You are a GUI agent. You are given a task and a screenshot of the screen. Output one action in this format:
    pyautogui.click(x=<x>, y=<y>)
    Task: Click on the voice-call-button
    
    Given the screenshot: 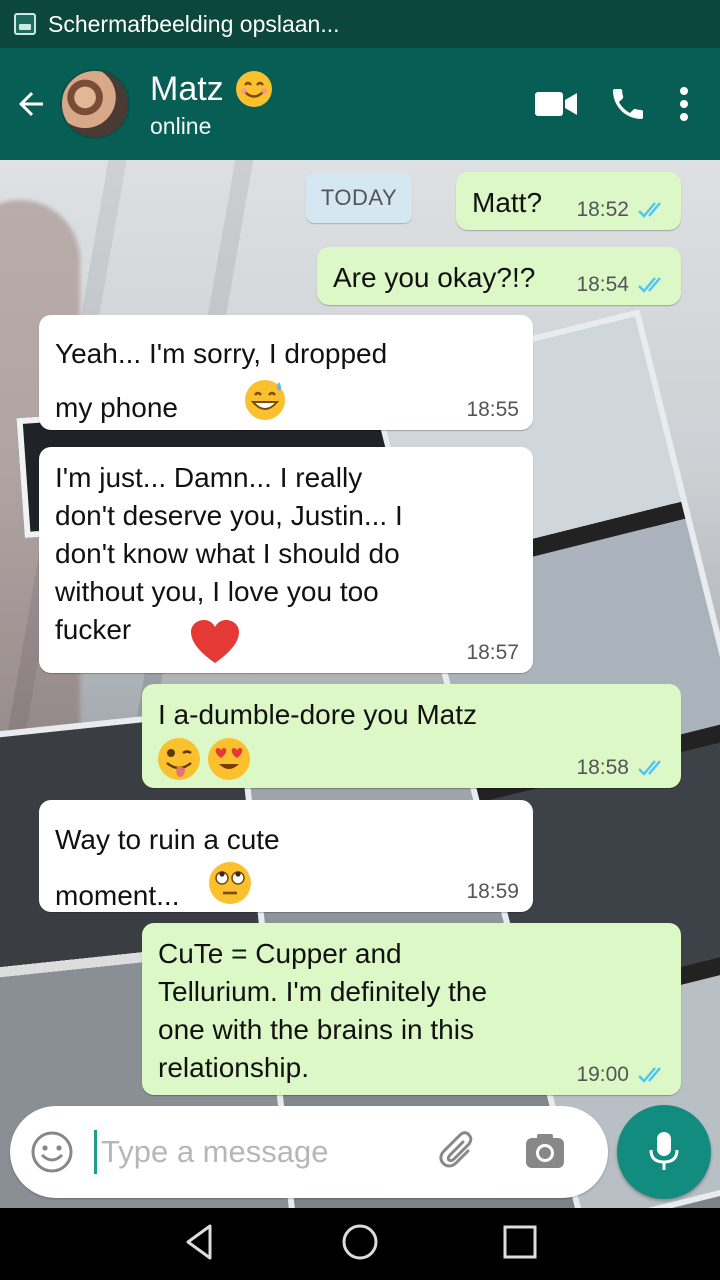 What is the action you would take?
    pyautogui.click(x=628, y=104)
    